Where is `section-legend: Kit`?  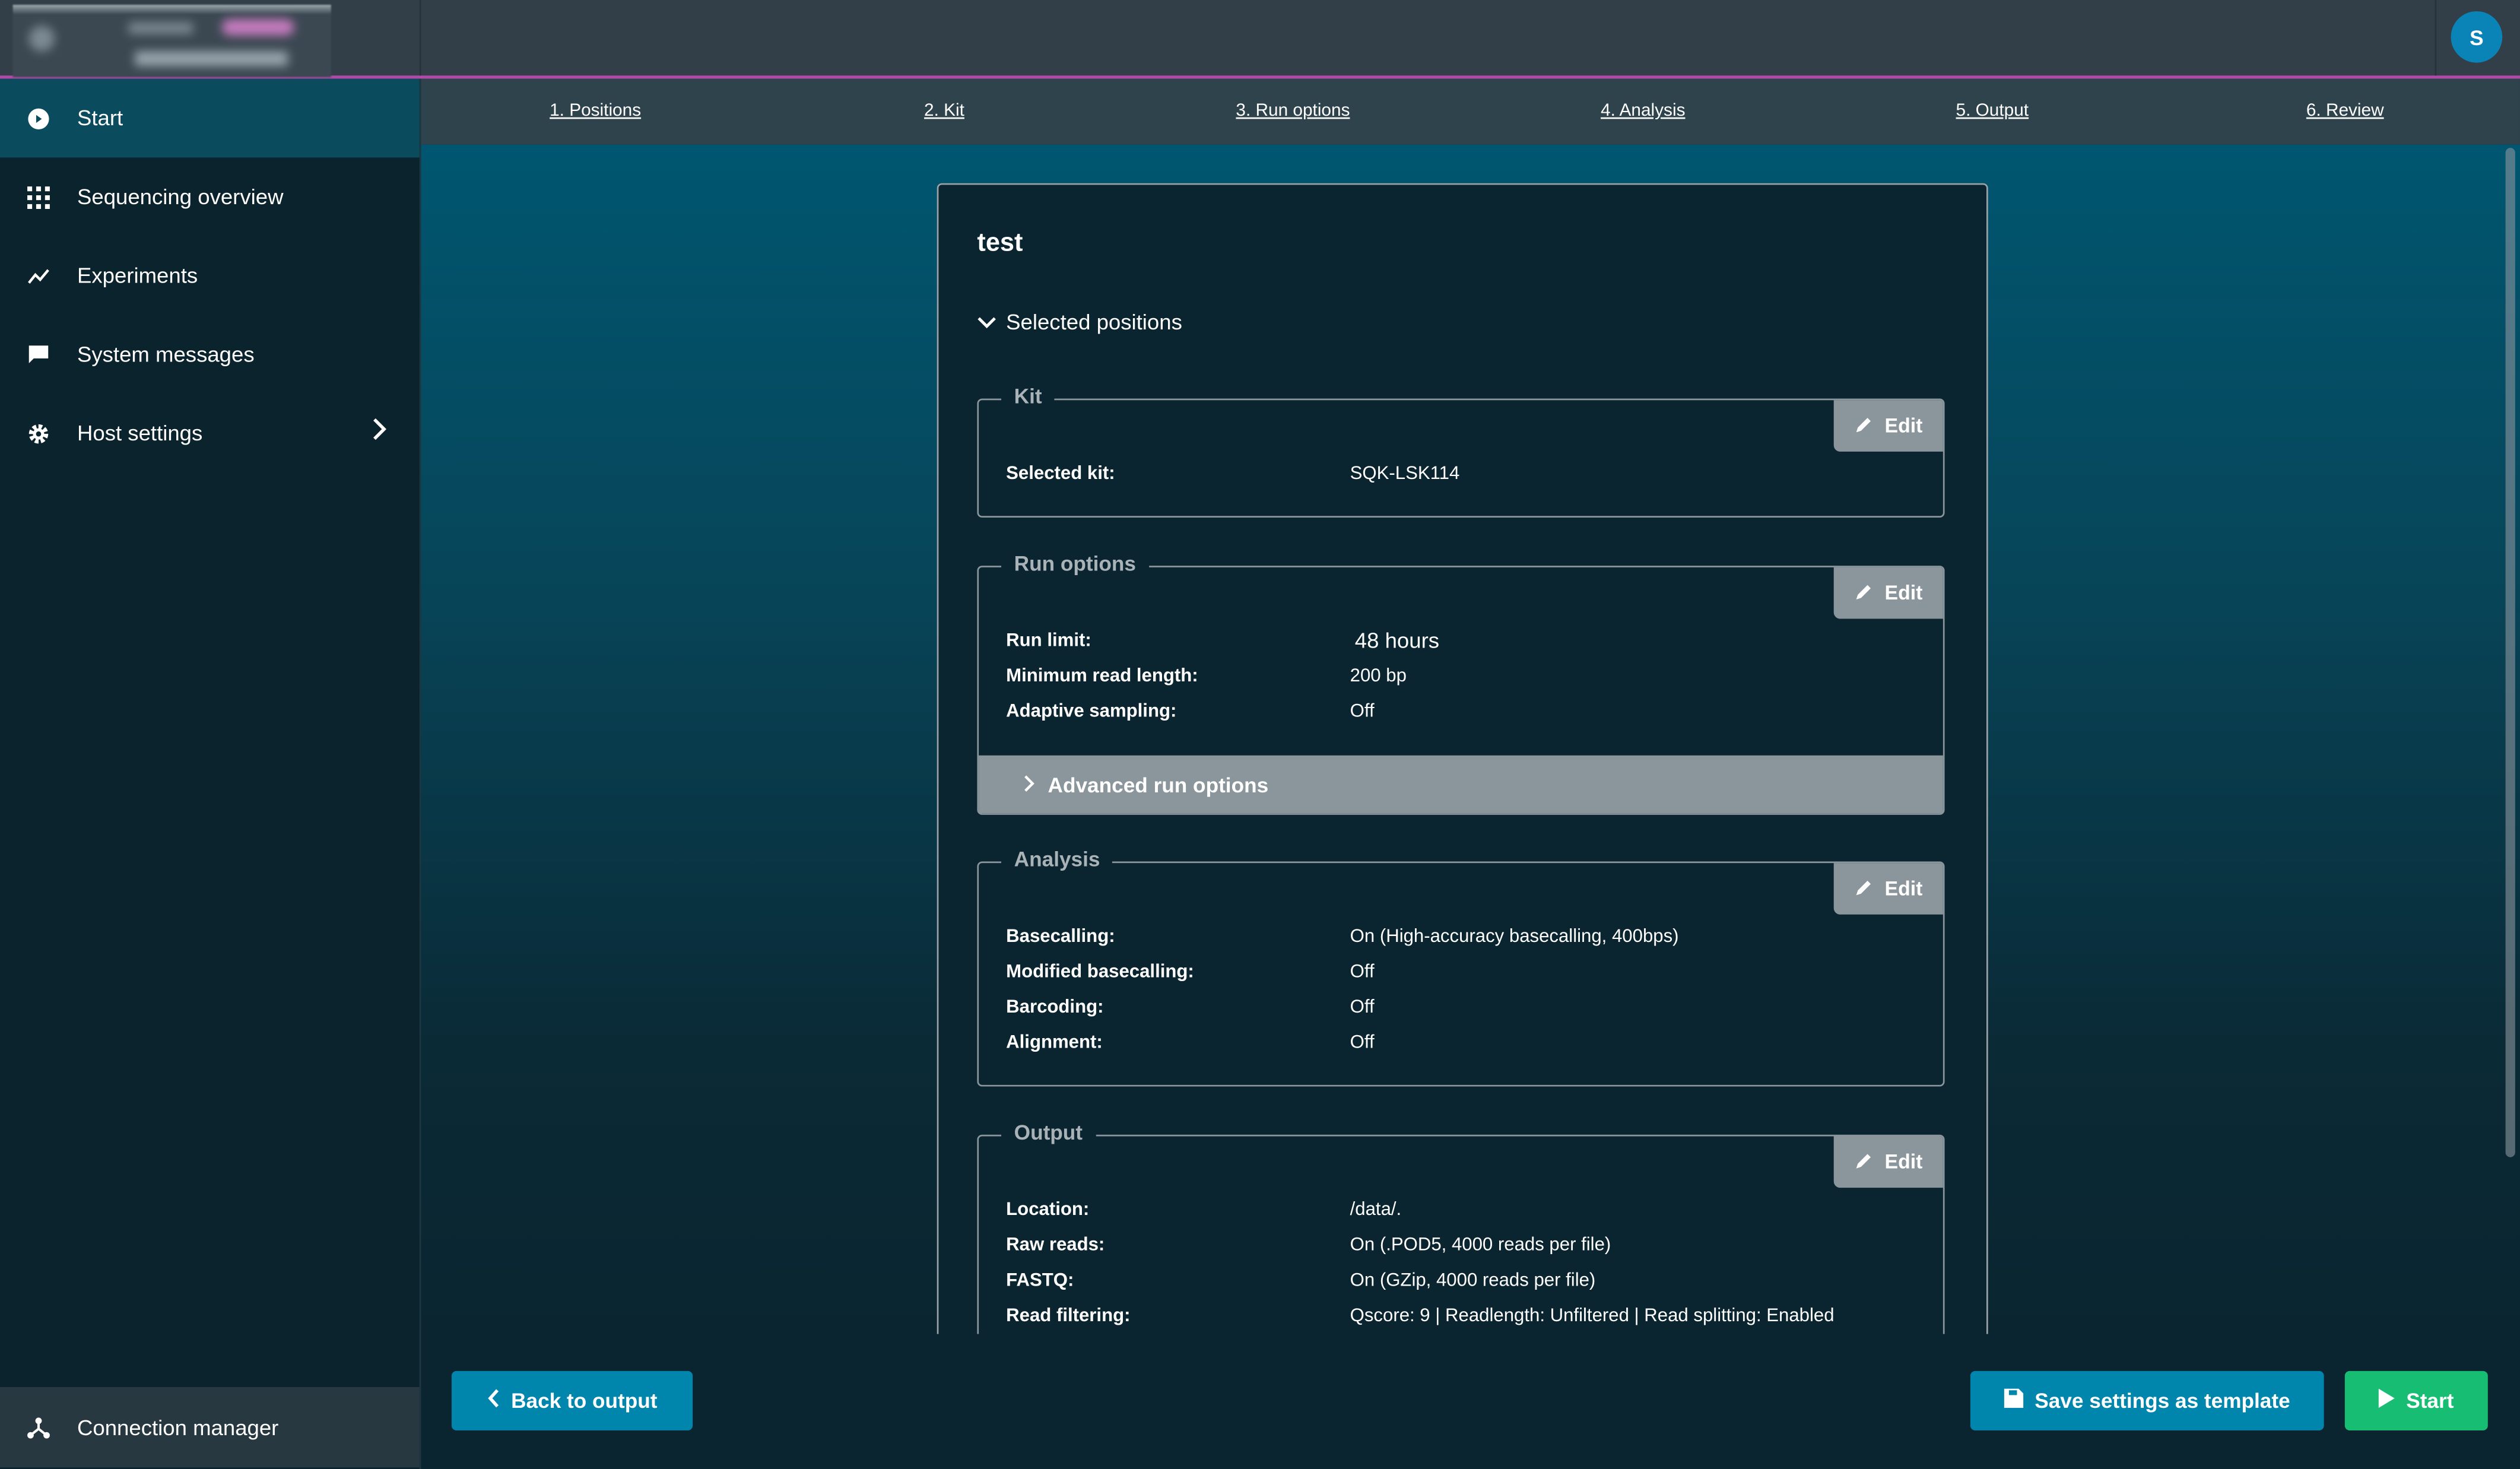 section-legend: Kit is located at coordinates (1028, 396).